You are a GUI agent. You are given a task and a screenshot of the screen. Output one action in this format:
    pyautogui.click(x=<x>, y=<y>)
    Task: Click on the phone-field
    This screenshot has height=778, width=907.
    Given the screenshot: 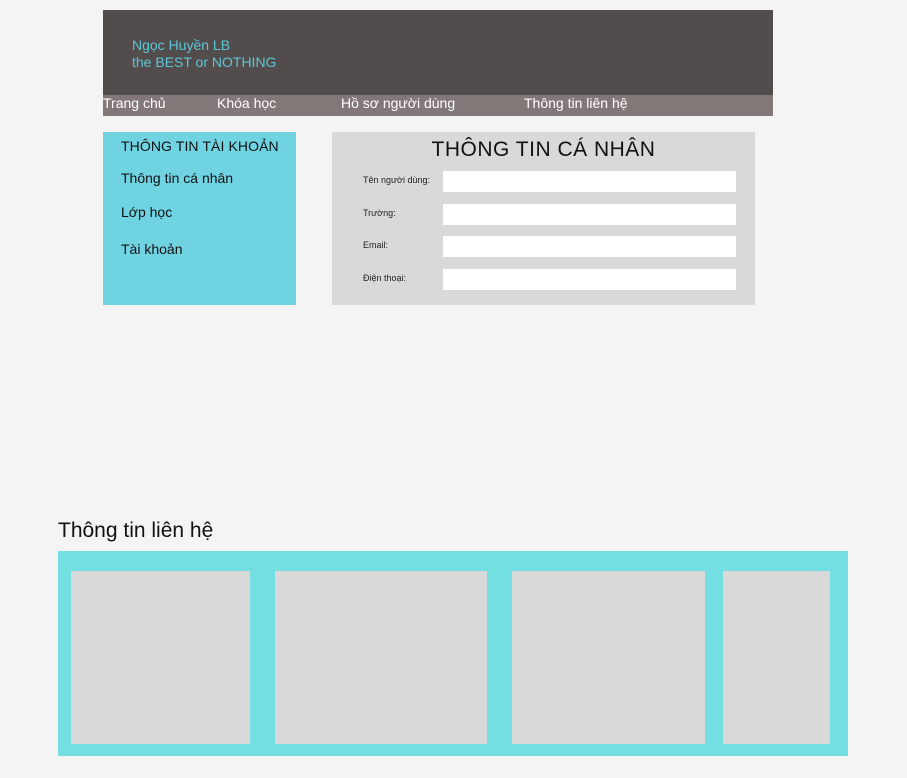 What is the action you would take?
    pyautogui.click(x=589, y=279)
    